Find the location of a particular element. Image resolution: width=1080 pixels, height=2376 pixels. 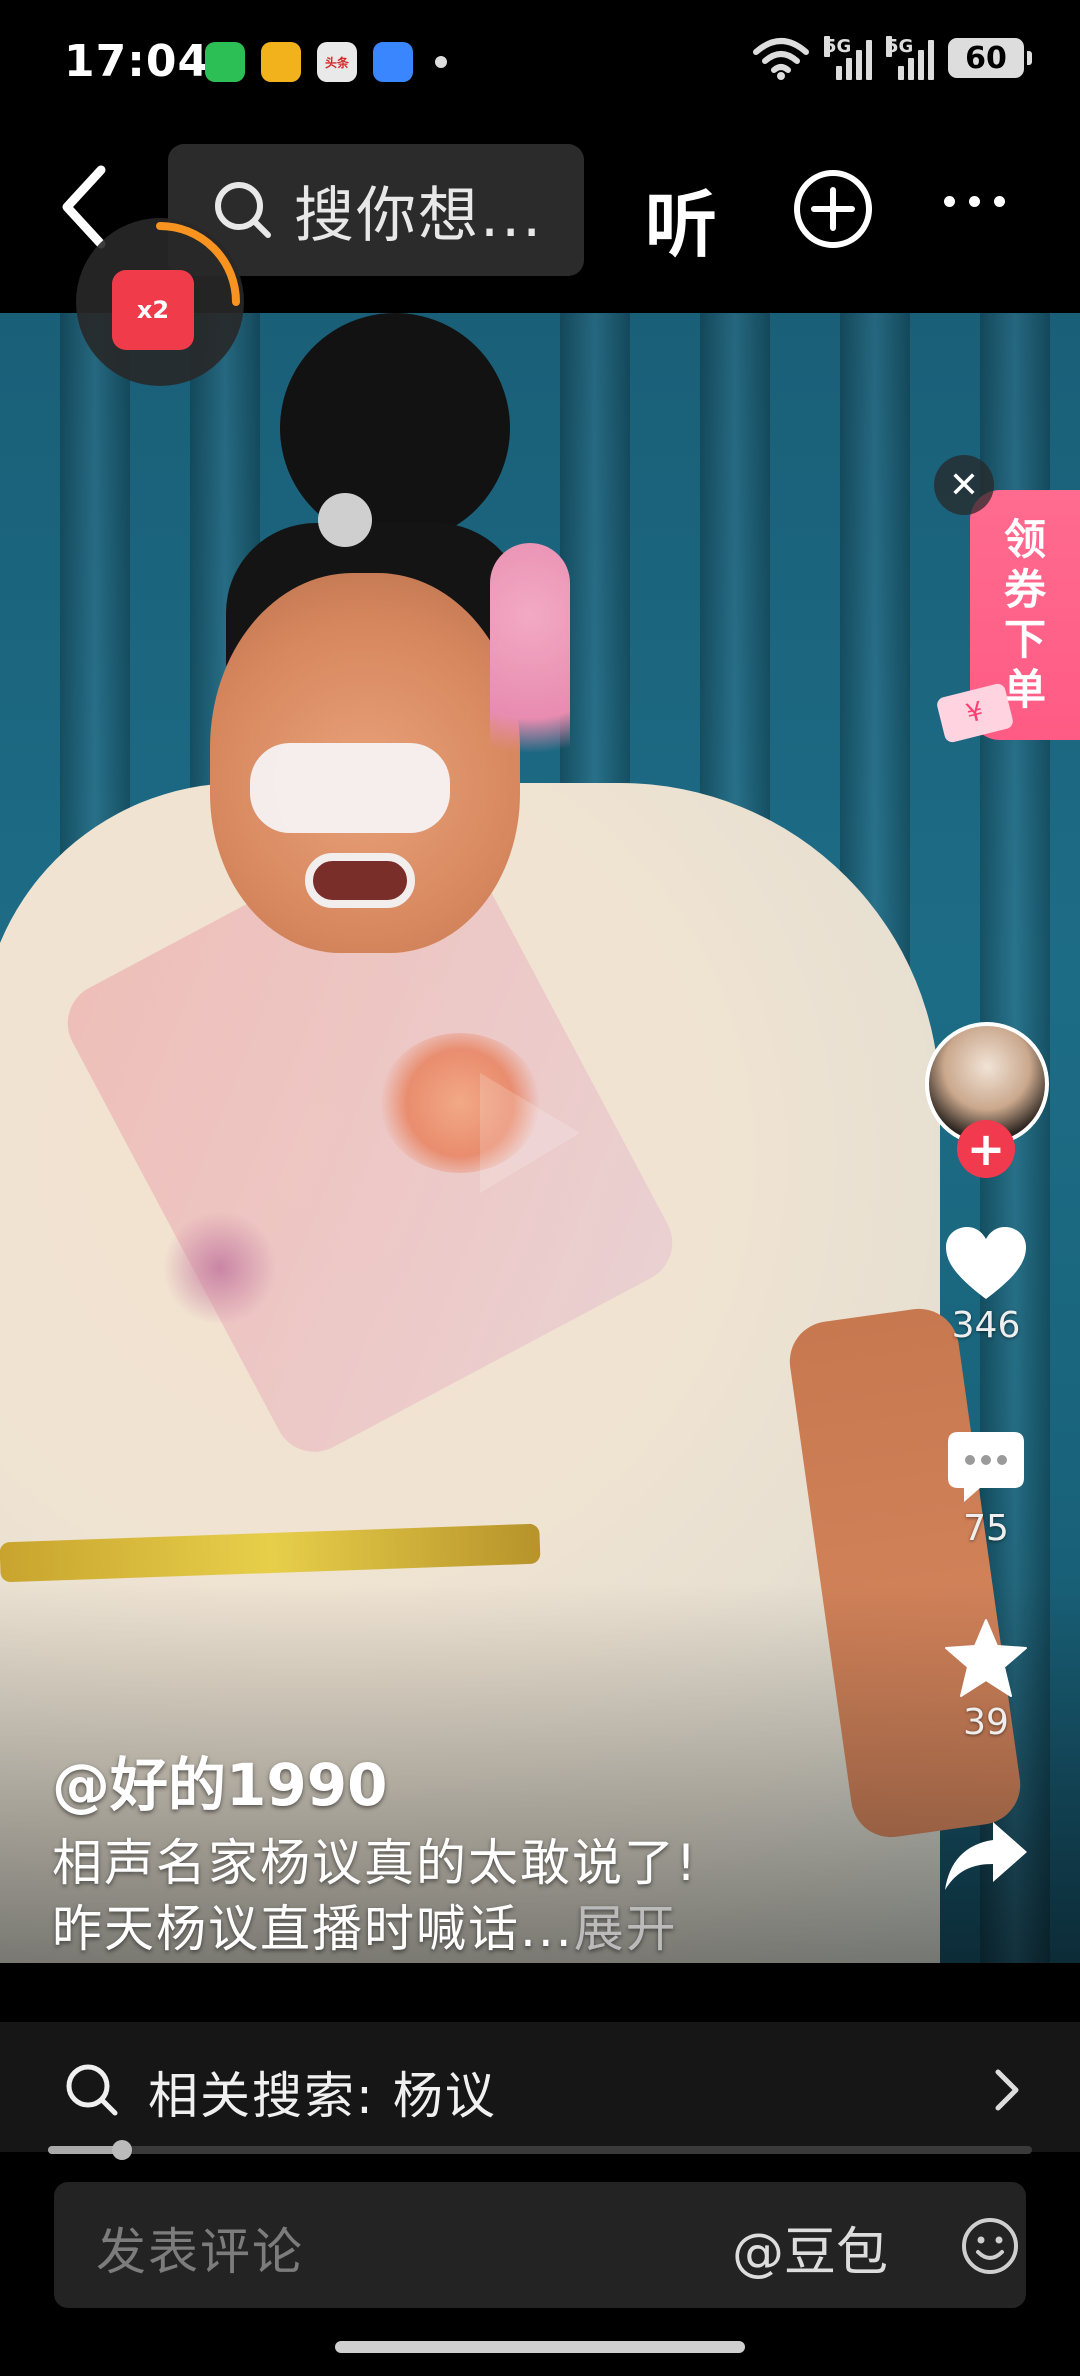

heart-icon is located at coordinates (986, 1263).